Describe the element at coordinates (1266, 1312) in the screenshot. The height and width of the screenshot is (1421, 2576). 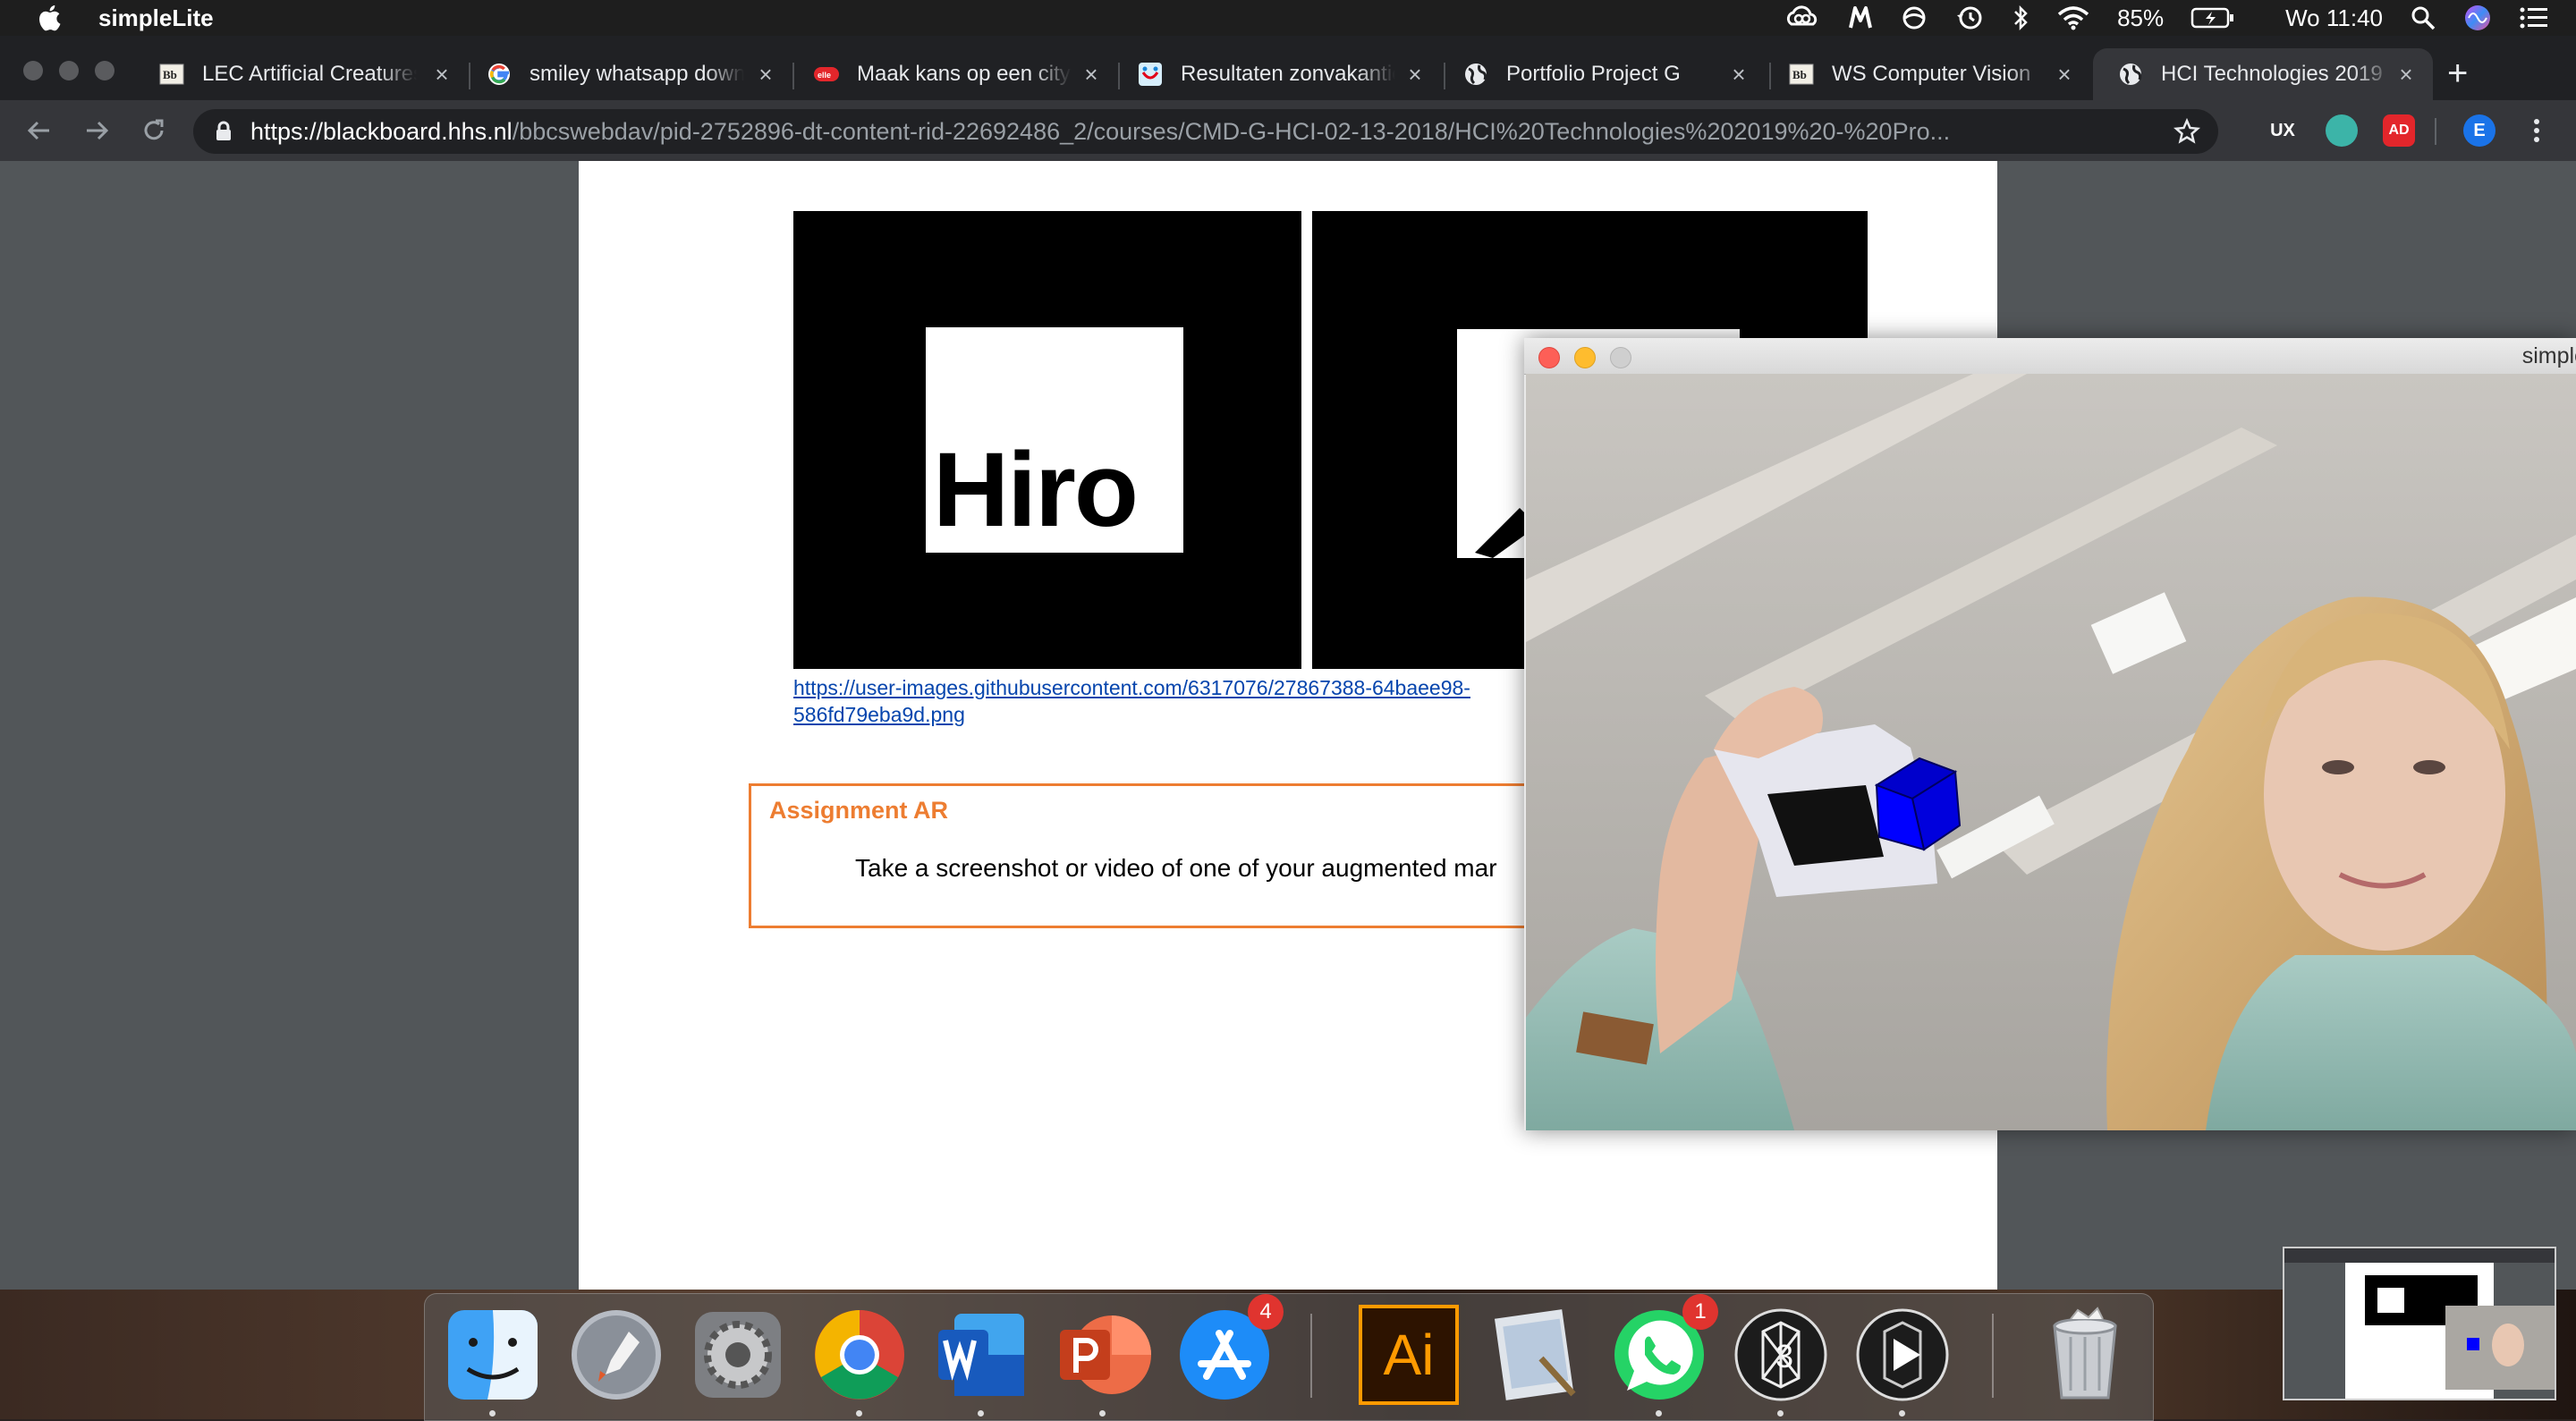
I see `app-store-badge: 4` at that location.